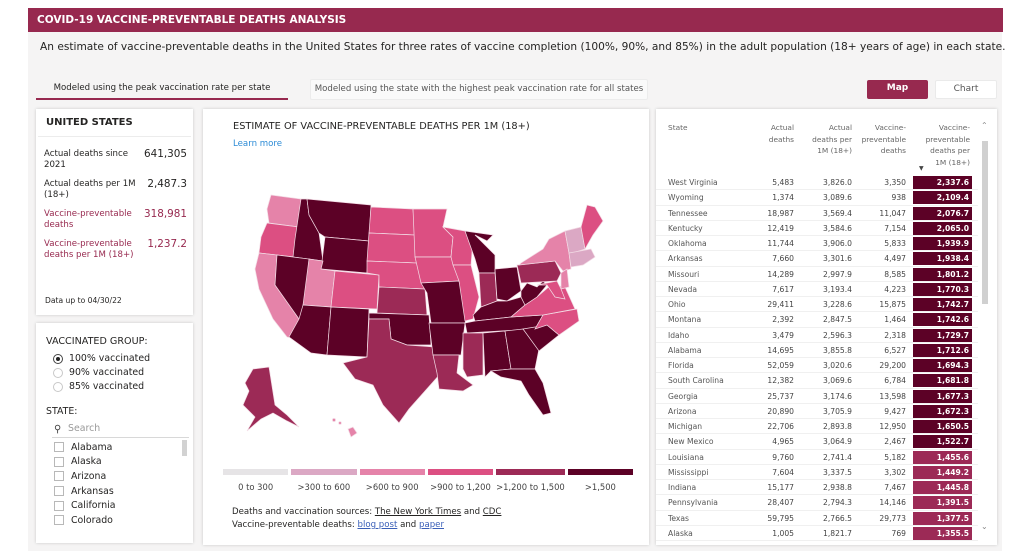  What do you see at coordinates (345, 255) in the screenshot?
I see `state-wyoming` at bounding box center [345, 255].